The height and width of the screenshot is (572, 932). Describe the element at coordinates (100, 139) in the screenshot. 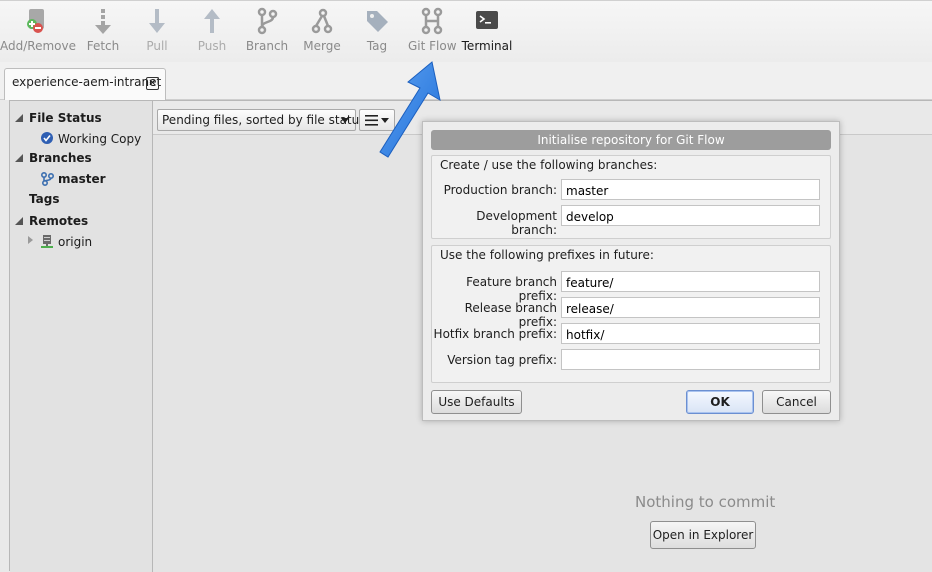

I see `sidebar-item-working-copy-label: Working Copy` at that location.